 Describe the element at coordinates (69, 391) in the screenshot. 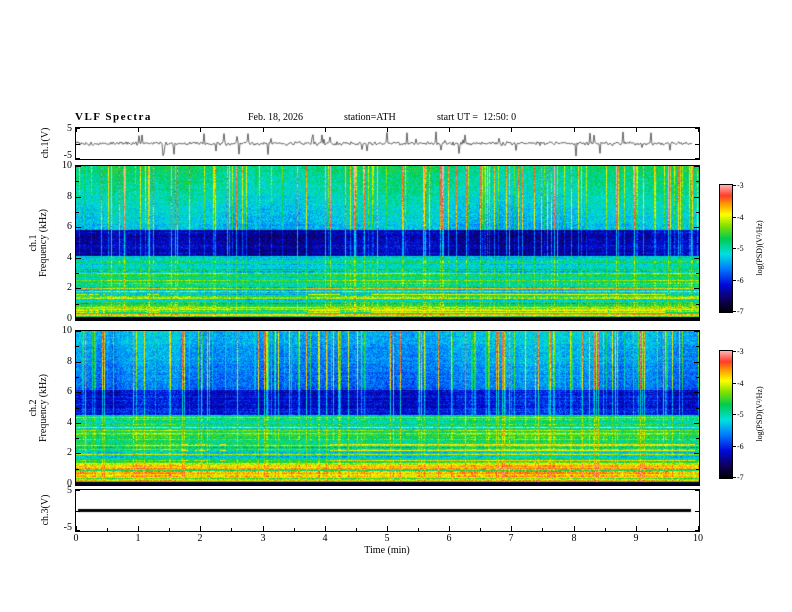

I see `y-tick-label: 6` at that location.